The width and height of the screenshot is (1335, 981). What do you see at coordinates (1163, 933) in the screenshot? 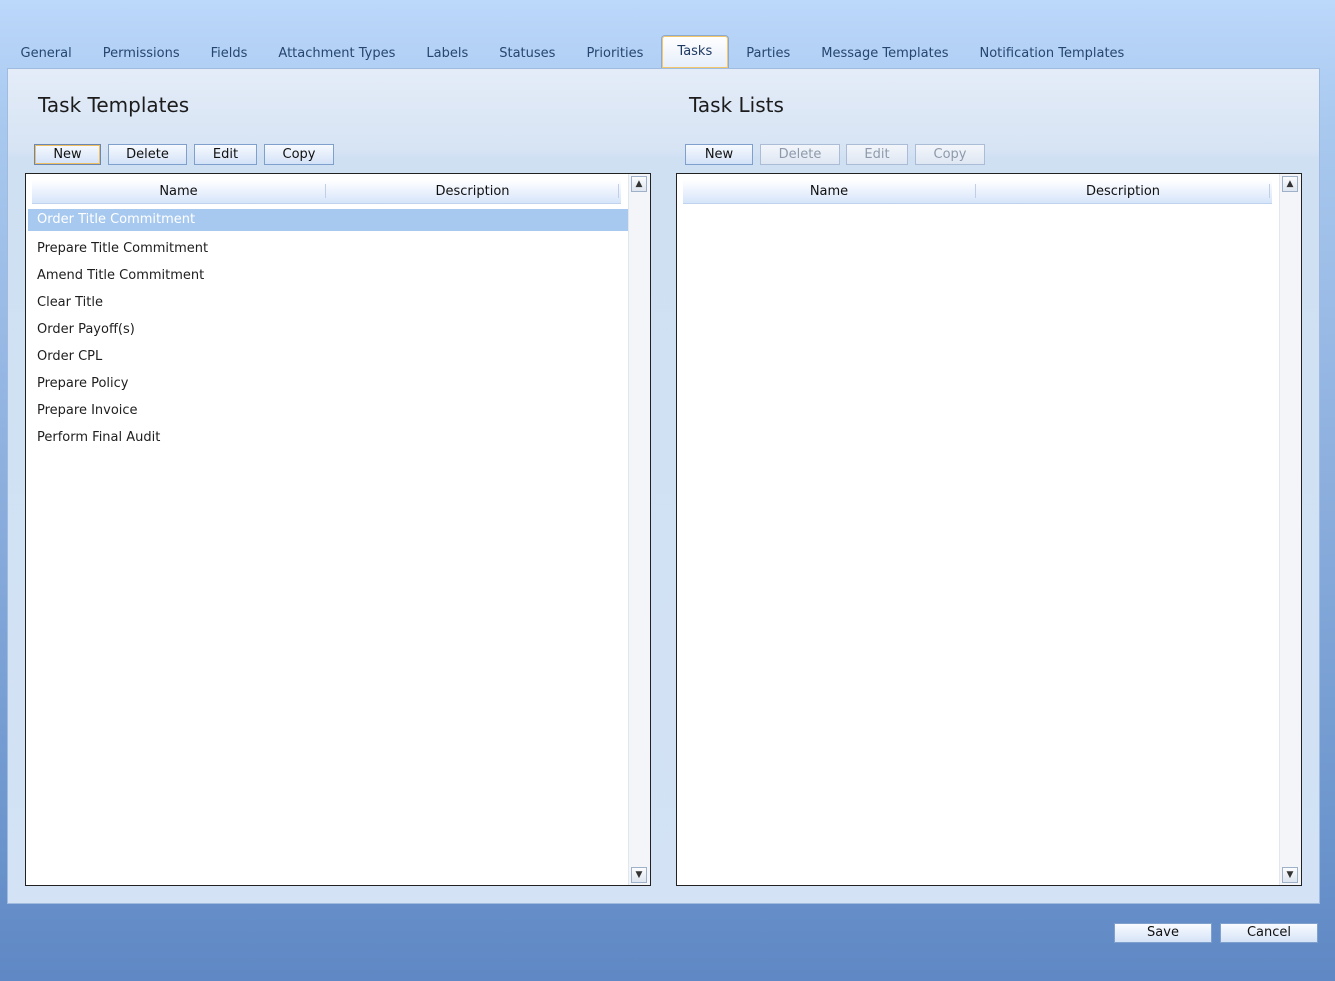
I see `save-button: Save` at bounding box center [1163, 933].